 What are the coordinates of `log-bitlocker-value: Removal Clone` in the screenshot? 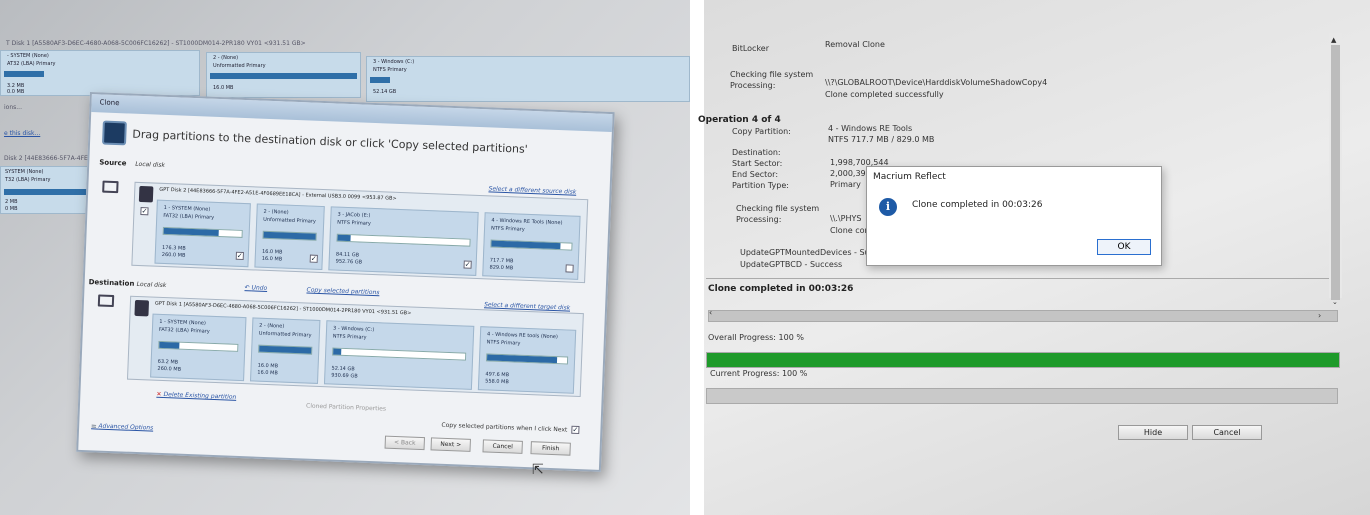 It's located at (855, 44).